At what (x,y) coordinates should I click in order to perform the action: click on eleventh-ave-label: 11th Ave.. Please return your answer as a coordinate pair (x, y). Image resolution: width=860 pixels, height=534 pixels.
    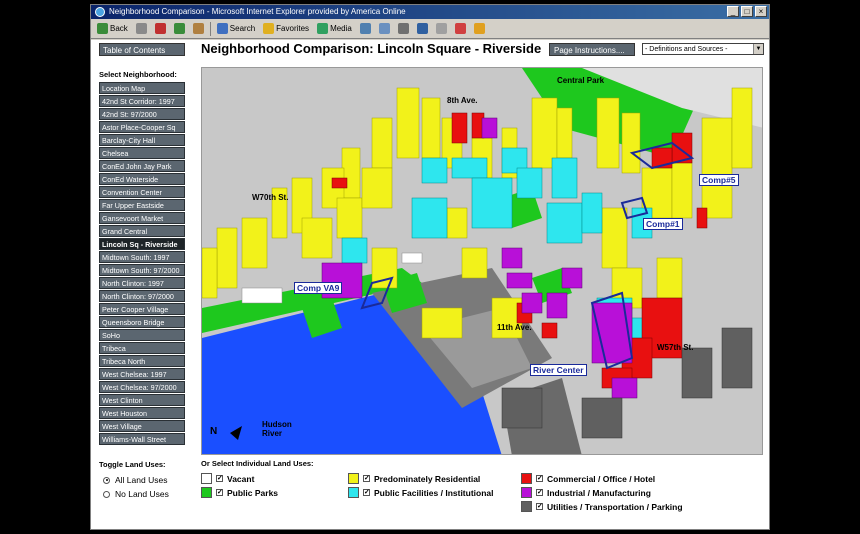
    Looking at the image, I should click on (514, 327).